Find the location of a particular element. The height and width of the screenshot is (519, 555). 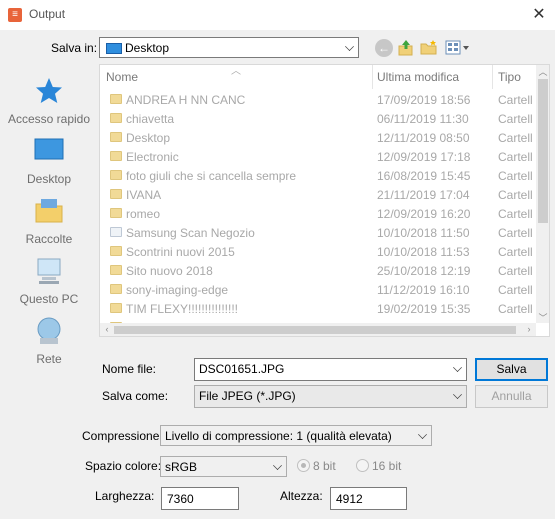

file-name-label: Nome file: is located at coordinates (144, 369).